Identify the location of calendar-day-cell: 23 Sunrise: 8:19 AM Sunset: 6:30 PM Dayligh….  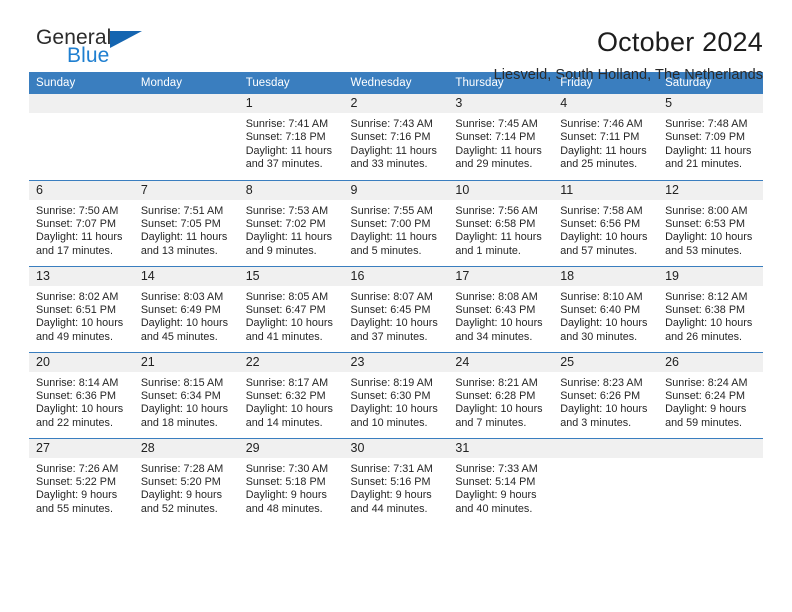
(396, 394).